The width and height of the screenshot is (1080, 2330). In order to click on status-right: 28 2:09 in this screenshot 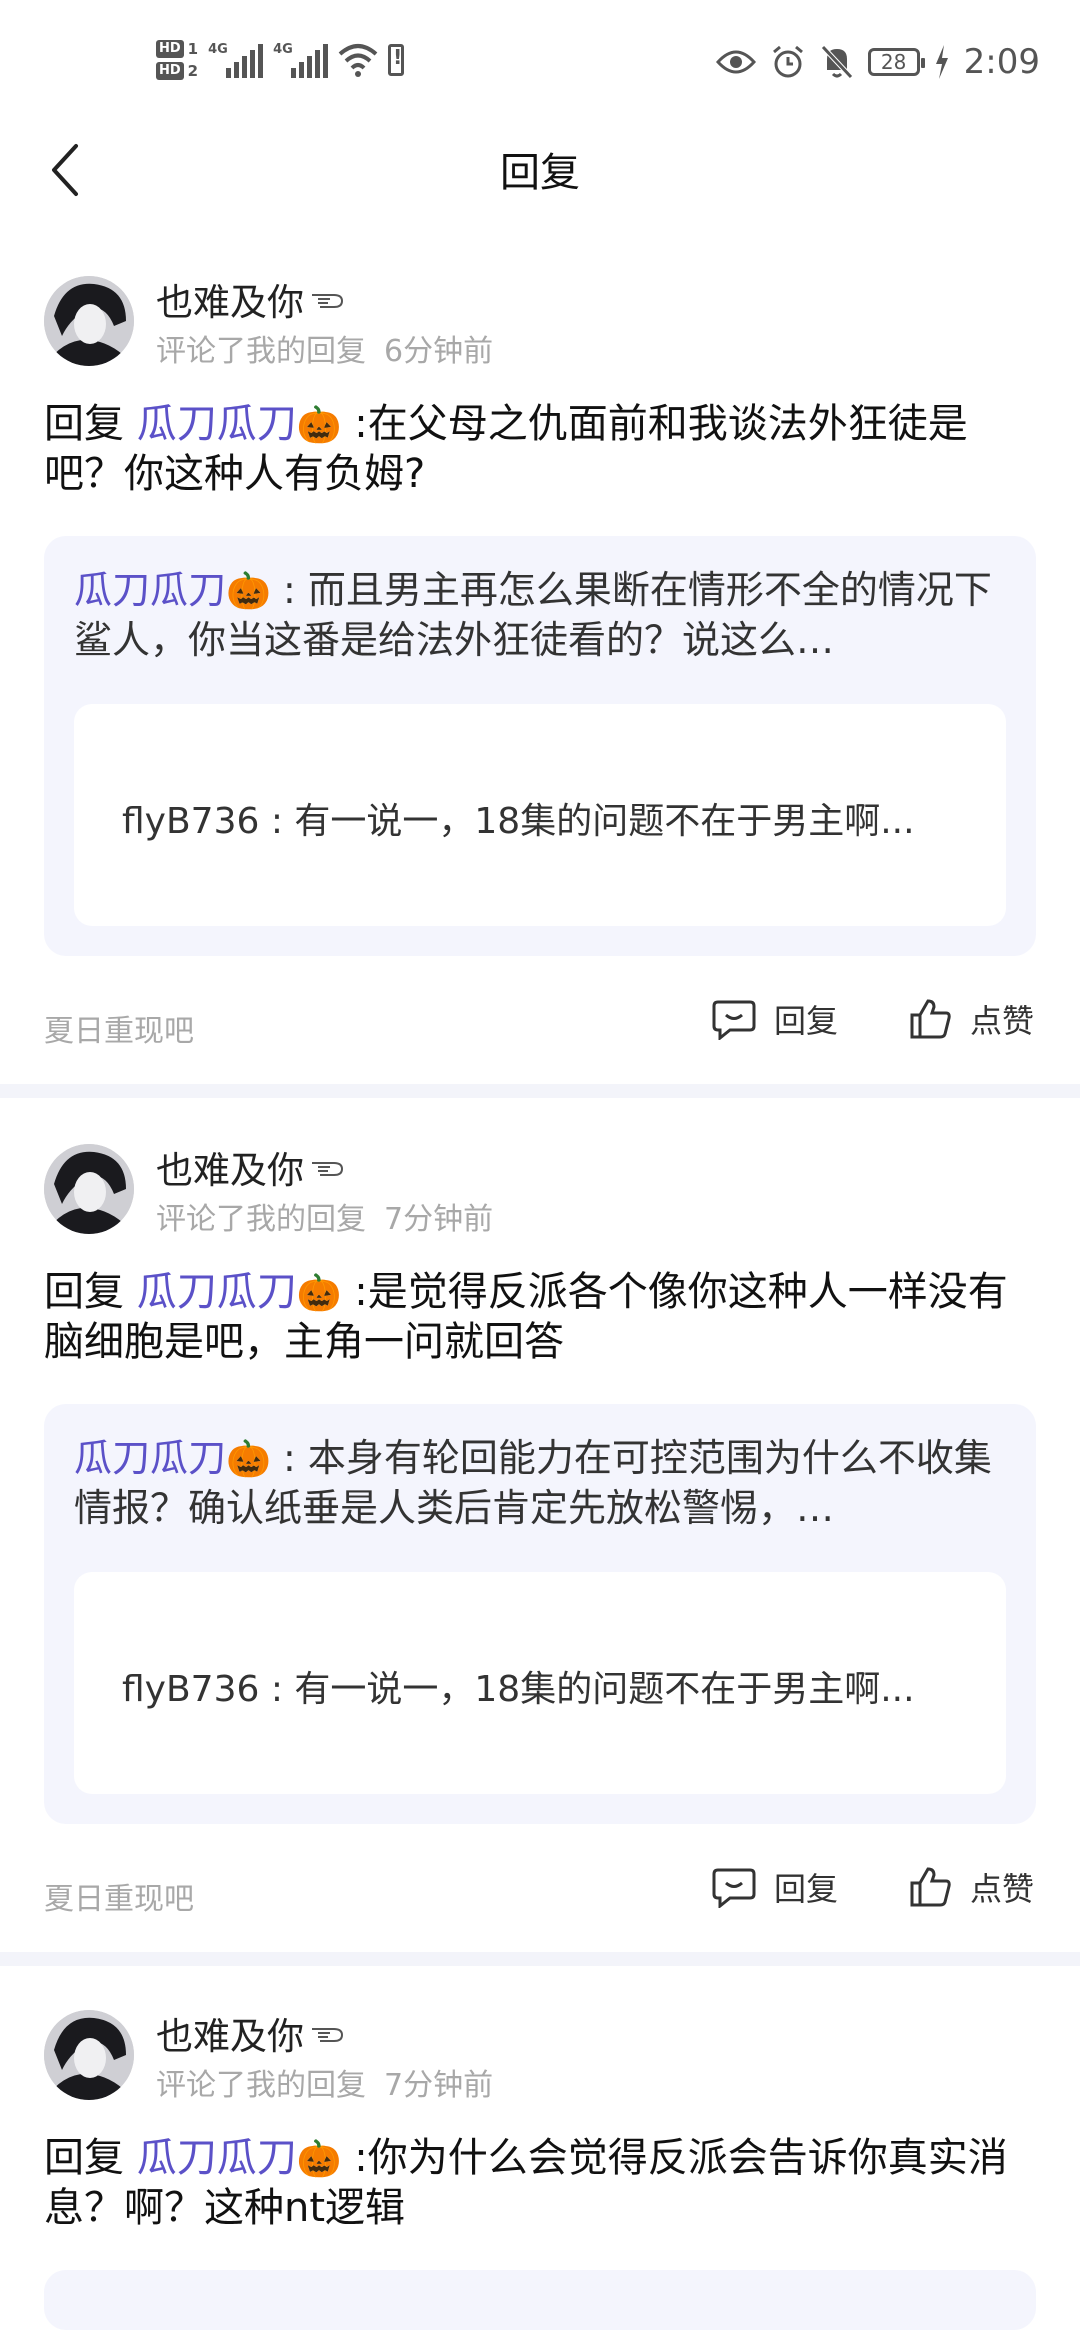, I will do `click(877, 62)`.